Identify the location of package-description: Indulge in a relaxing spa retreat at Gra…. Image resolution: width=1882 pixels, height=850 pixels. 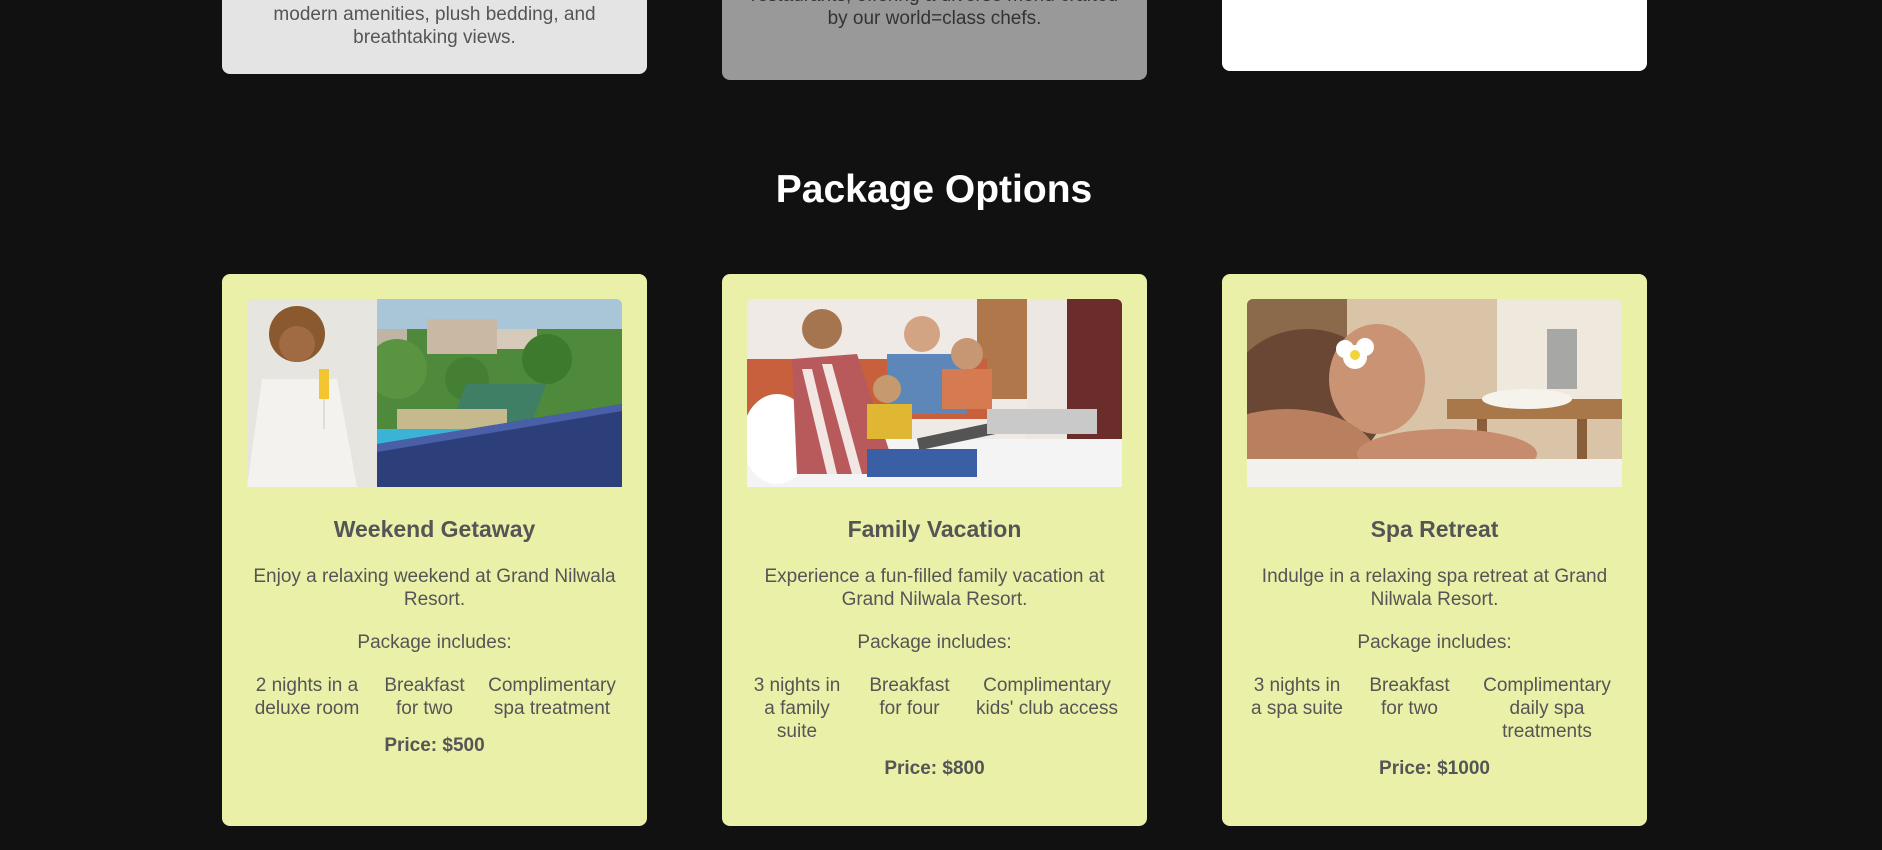
(1434, 588).